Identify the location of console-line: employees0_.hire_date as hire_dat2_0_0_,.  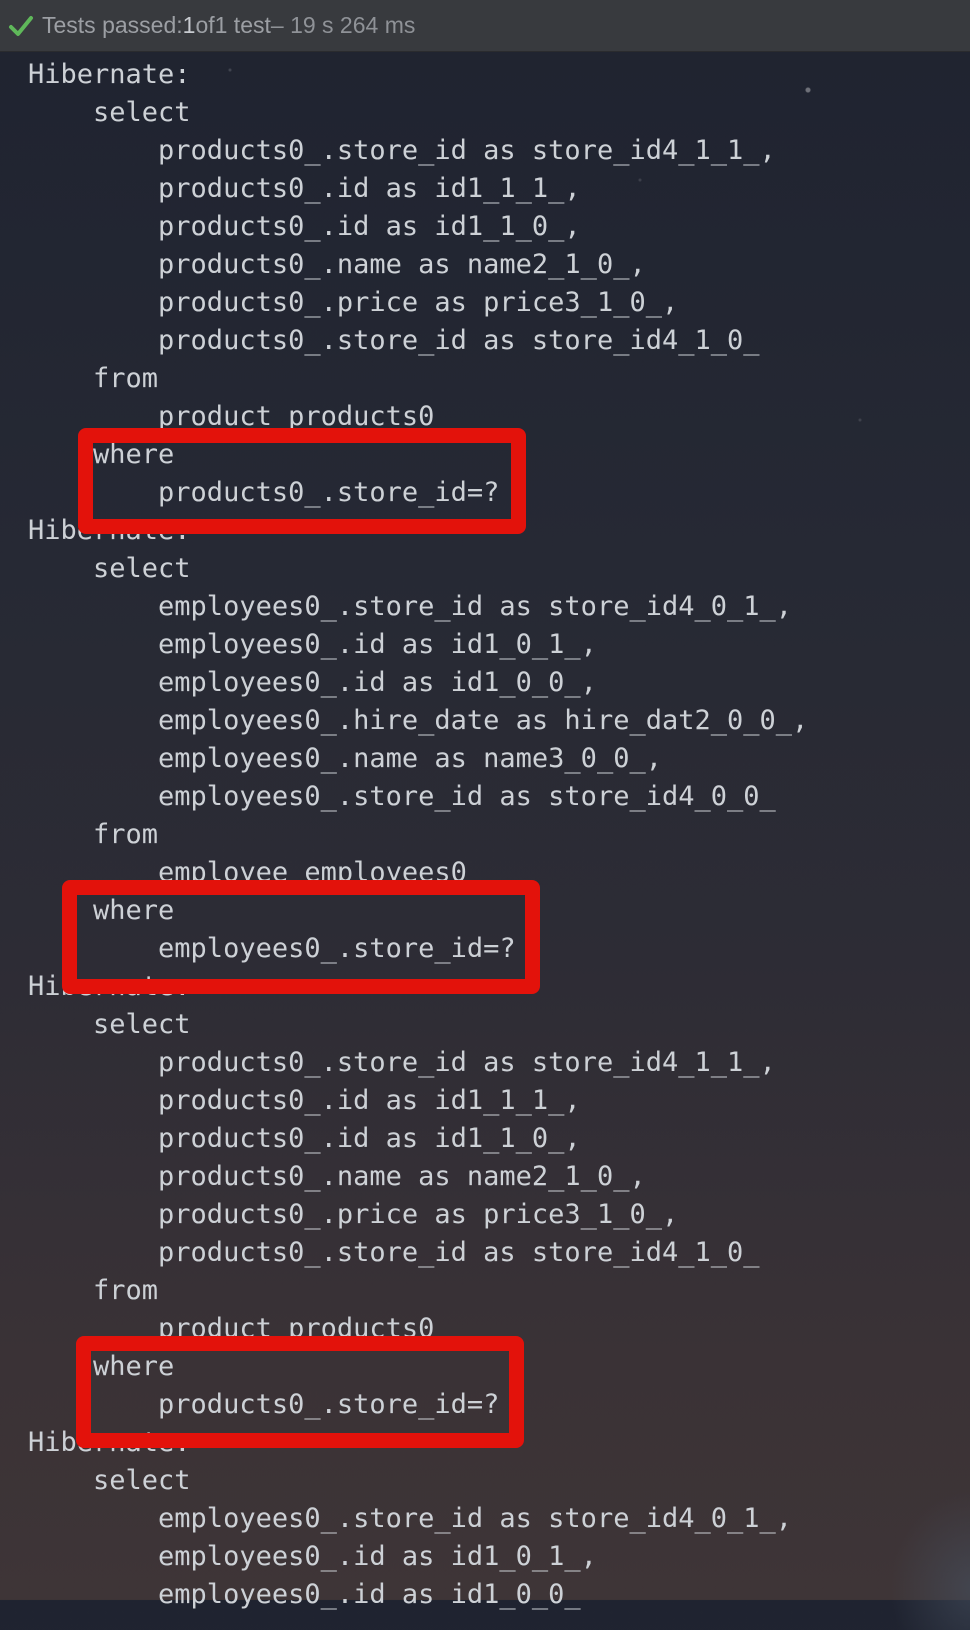
(418, 720).